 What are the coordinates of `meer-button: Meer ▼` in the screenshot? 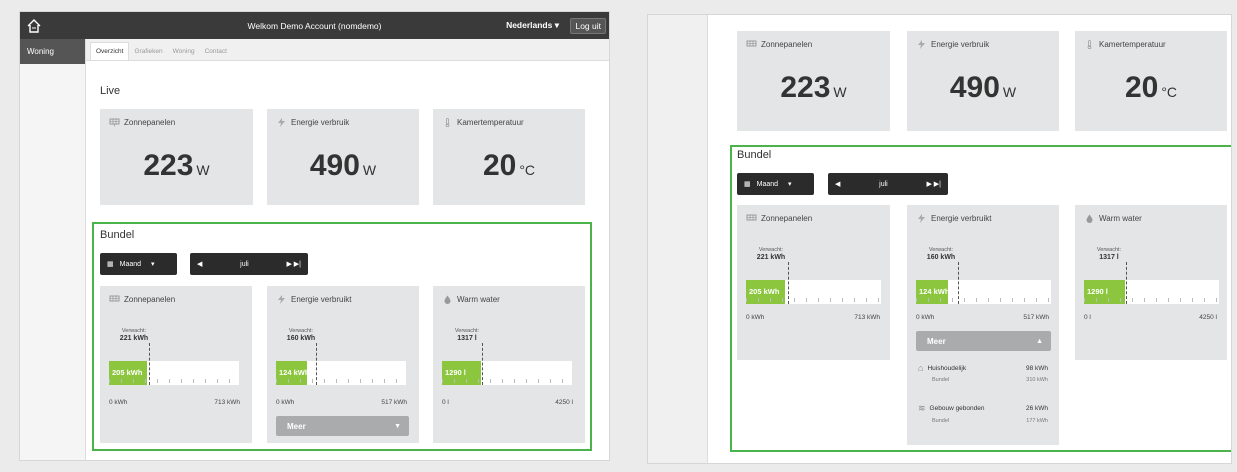 It's located at (342, 426).